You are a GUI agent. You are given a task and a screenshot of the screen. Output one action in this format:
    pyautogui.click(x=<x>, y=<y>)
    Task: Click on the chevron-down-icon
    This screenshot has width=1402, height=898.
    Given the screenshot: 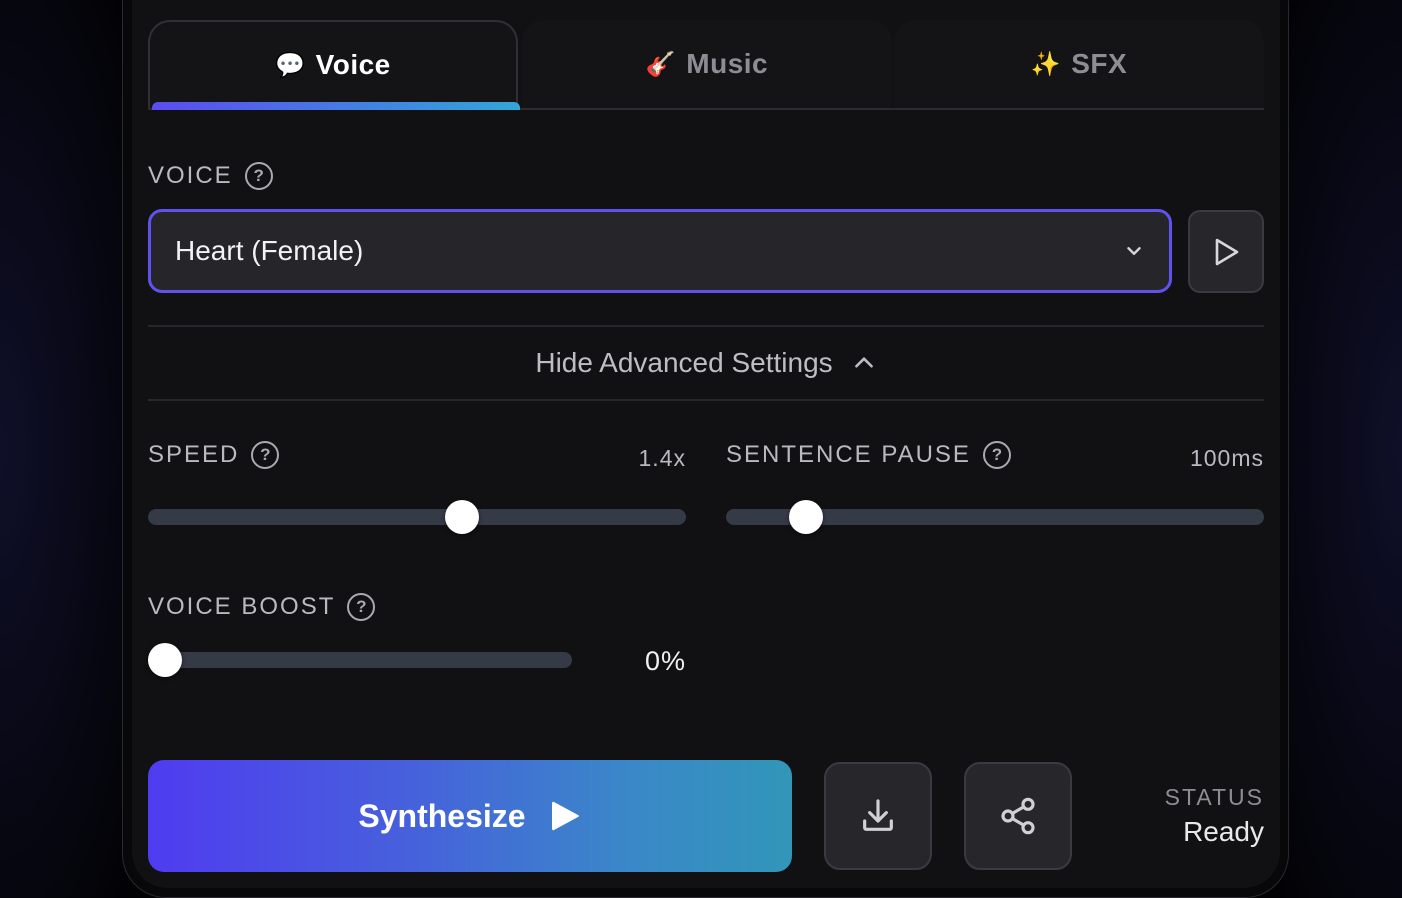 What is the action you would take?
    pyautogui.click(x=1134, y=251)
    